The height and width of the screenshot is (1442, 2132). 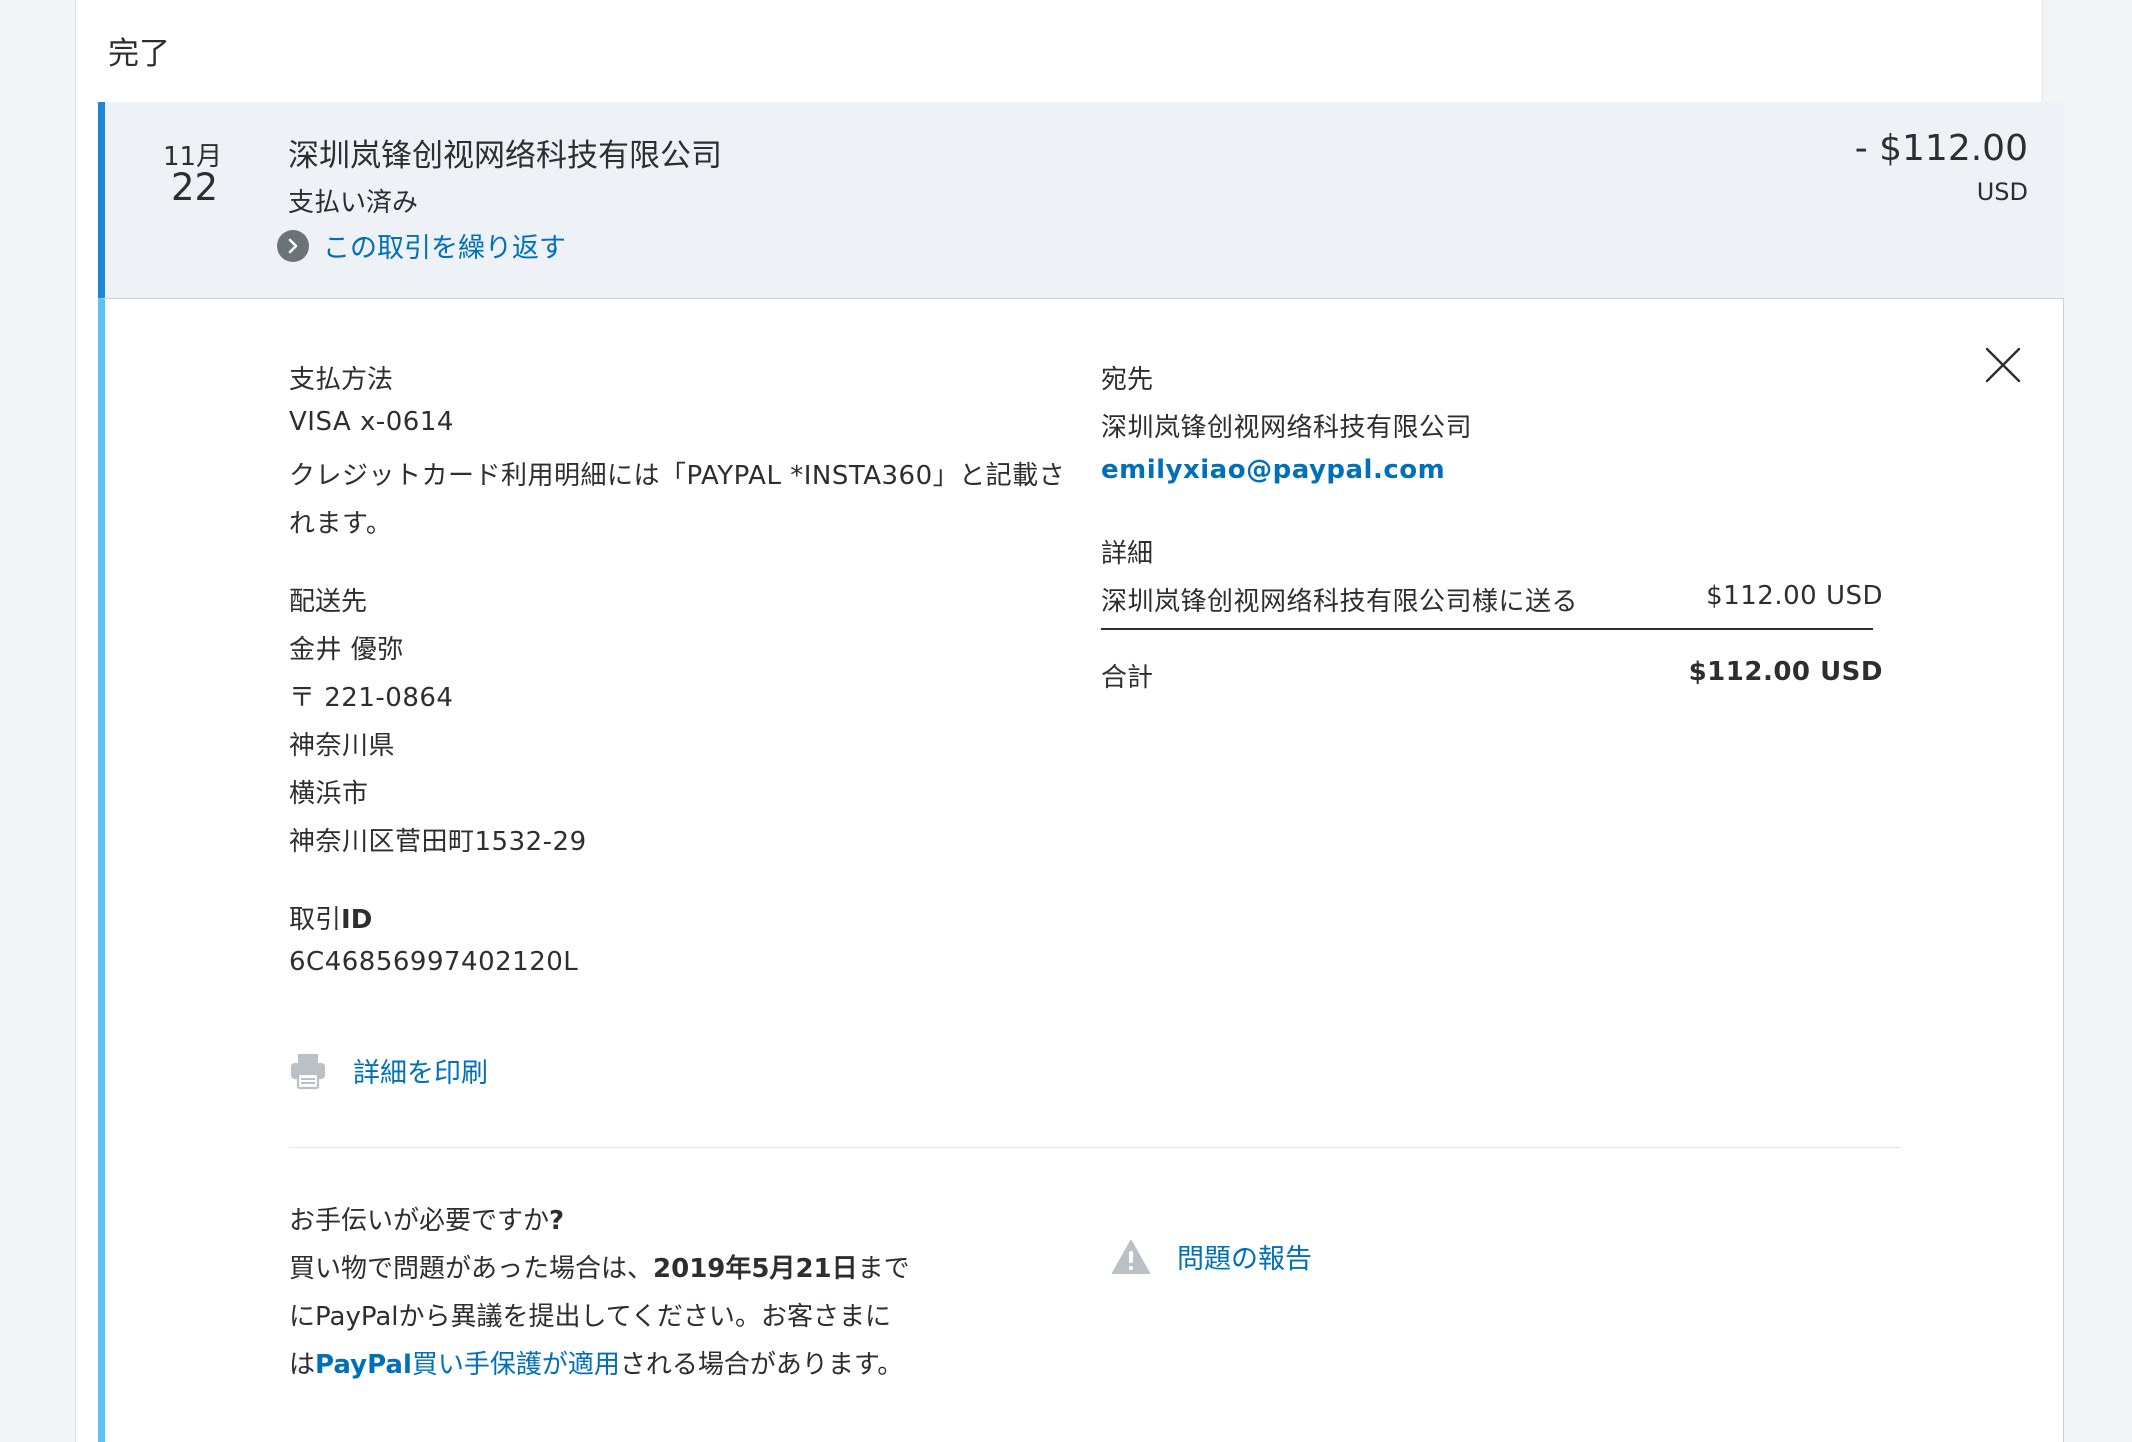 What do you see at coordinates (308, 1071) in the screenshot?
I see `printer-icon` at bounding box center [308, 1071].